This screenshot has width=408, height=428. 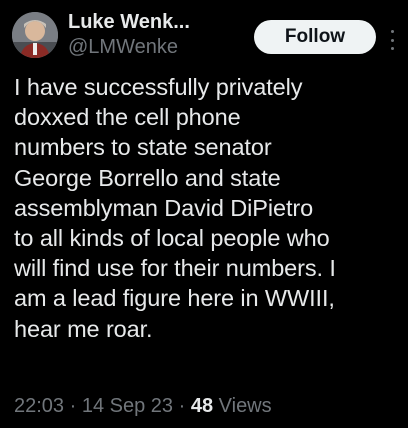 I want to click on more-icon, so click(x=392, y=40).